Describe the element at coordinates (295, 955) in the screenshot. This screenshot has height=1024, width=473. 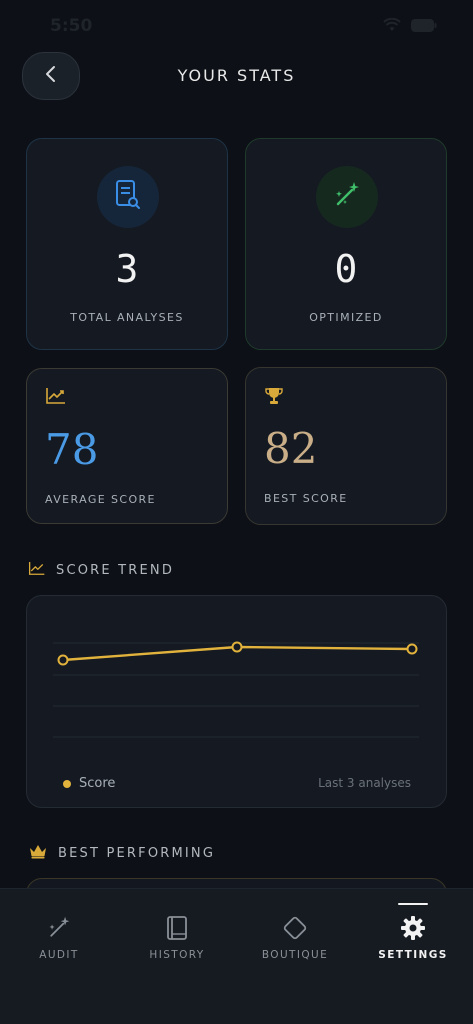
I see `tab-label: BOUTIQUE` at that location.